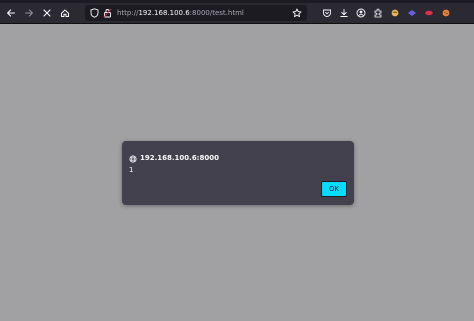 Image resolution: width=474 pixels, height=321 pixels. I want to click on url-text: http://192.168.100.6:8000/test.html, so click(180, 13).